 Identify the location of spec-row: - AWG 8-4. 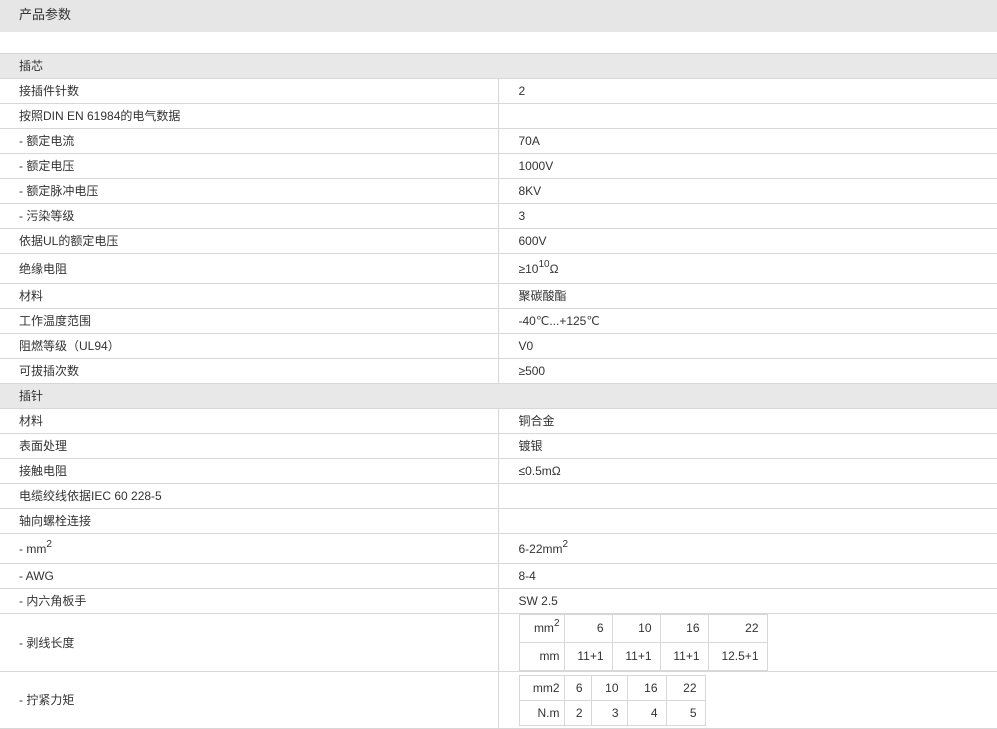
(498, 576).